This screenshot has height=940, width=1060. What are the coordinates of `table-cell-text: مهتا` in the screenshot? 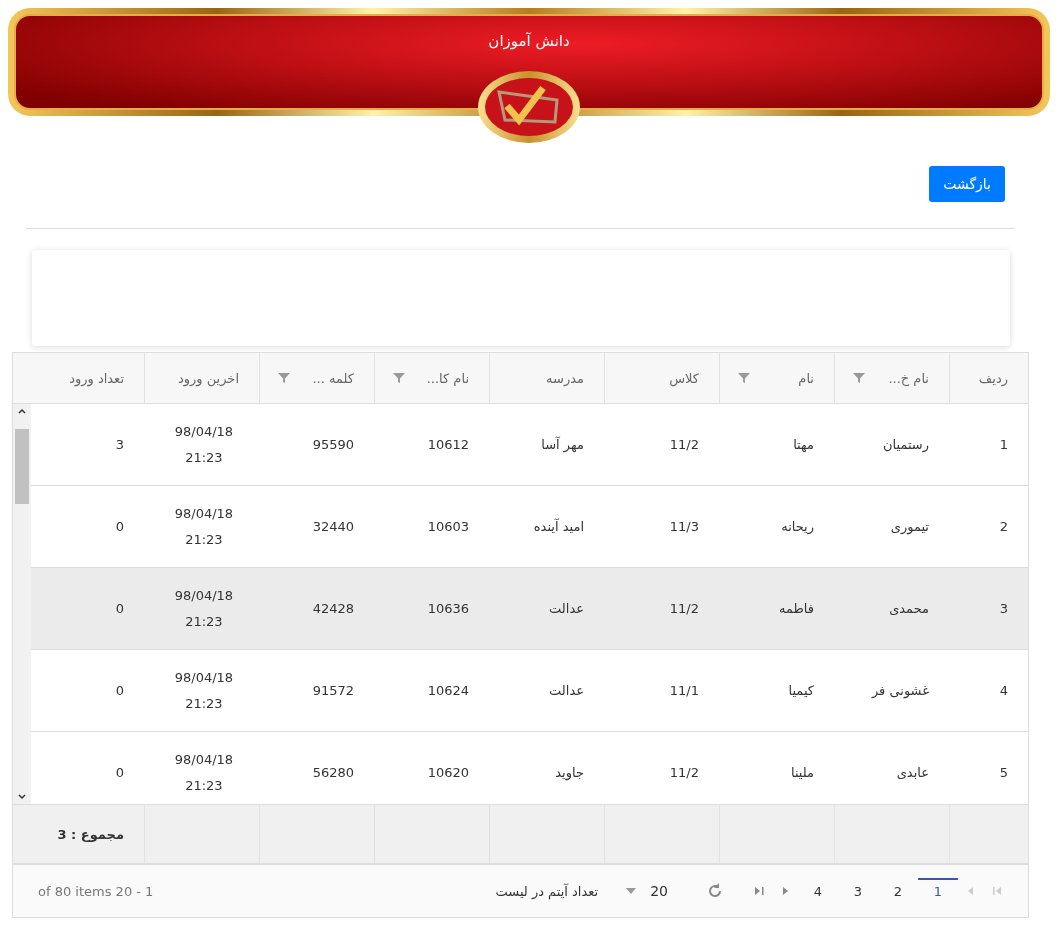 It's located at (803, 445).